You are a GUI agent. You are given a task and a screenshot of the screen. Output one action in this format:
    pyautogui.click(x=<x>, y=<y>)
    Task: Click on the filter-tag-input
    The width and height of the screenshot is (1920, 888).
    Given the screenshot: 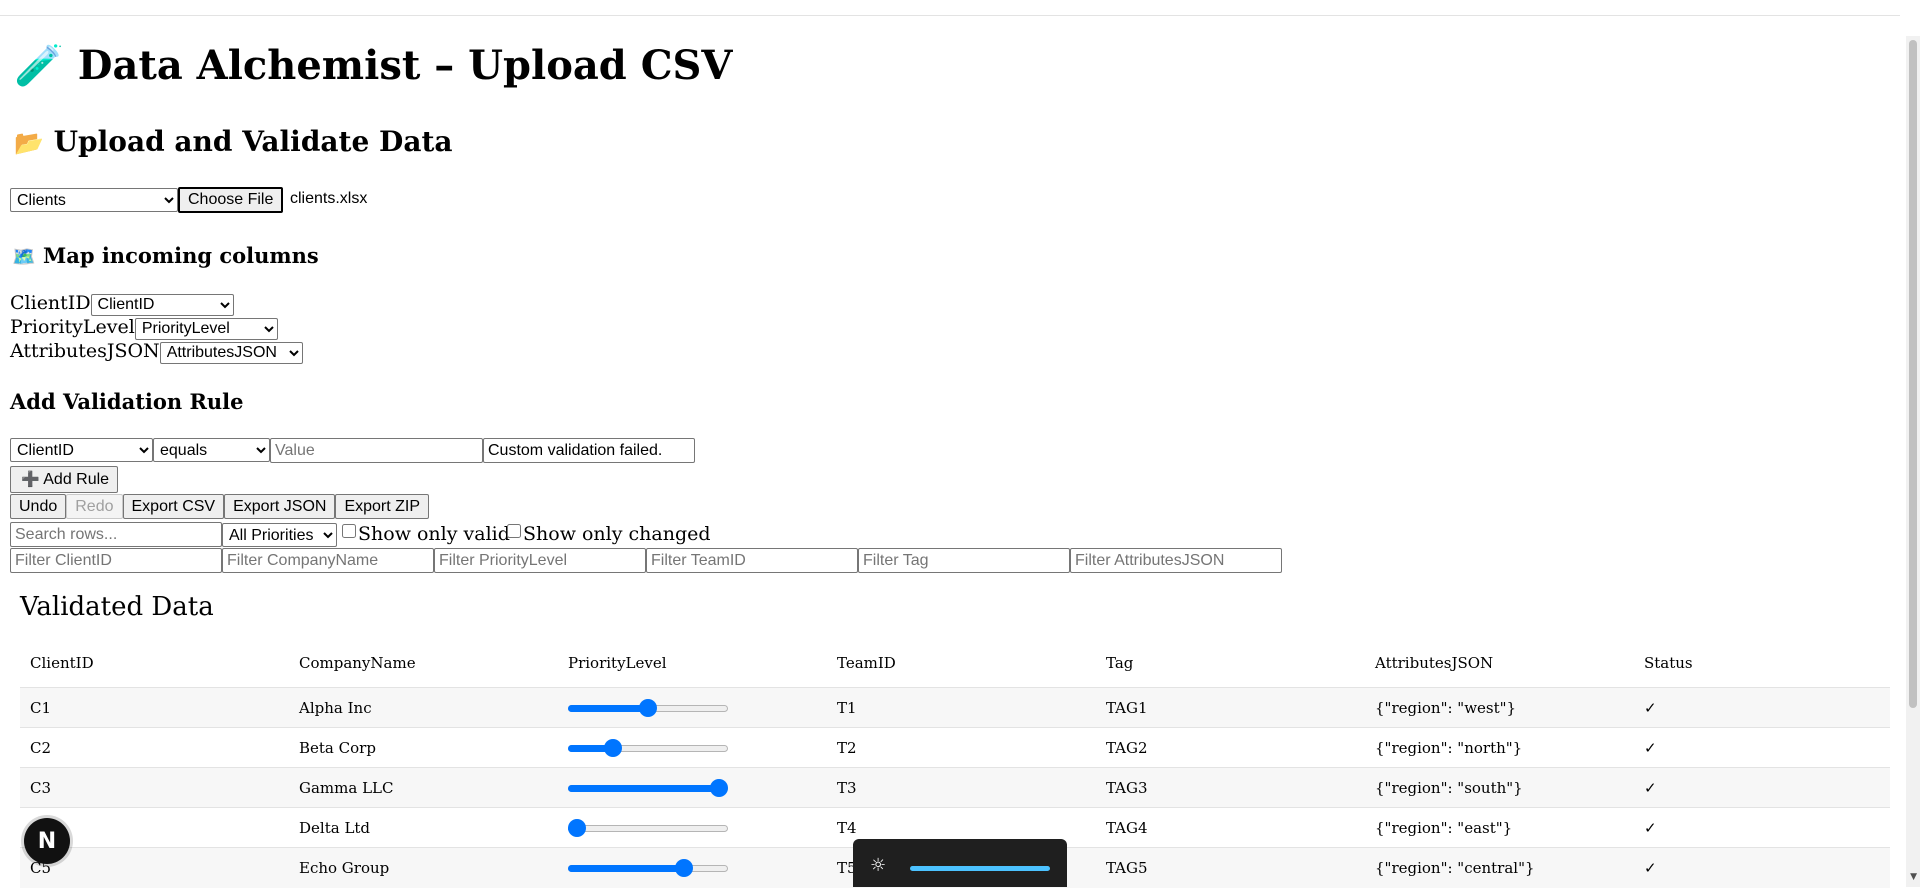 What is the action you would take?
    pyautogui.click(x=964, y=560)
    